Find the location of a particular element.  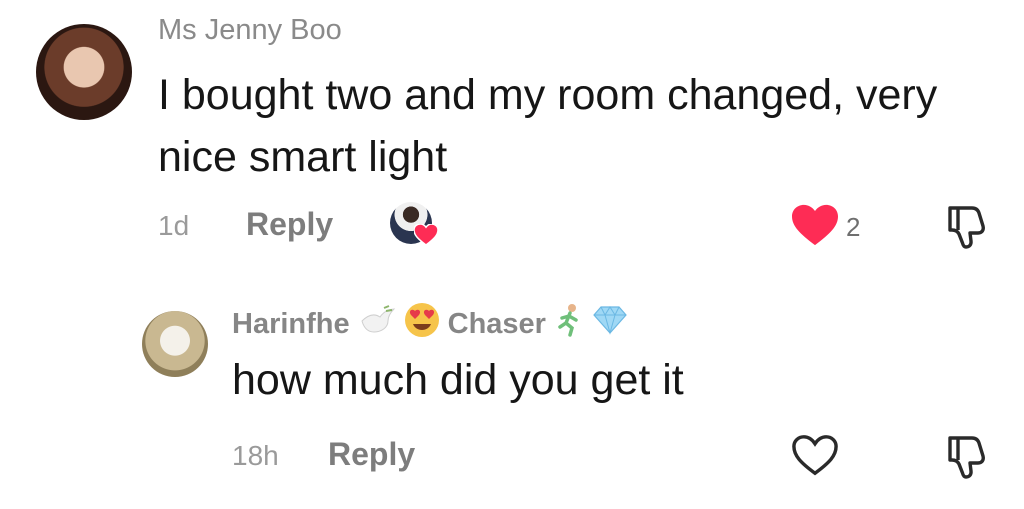

heart-eyes-emoji is located at coordinates (422, 324).